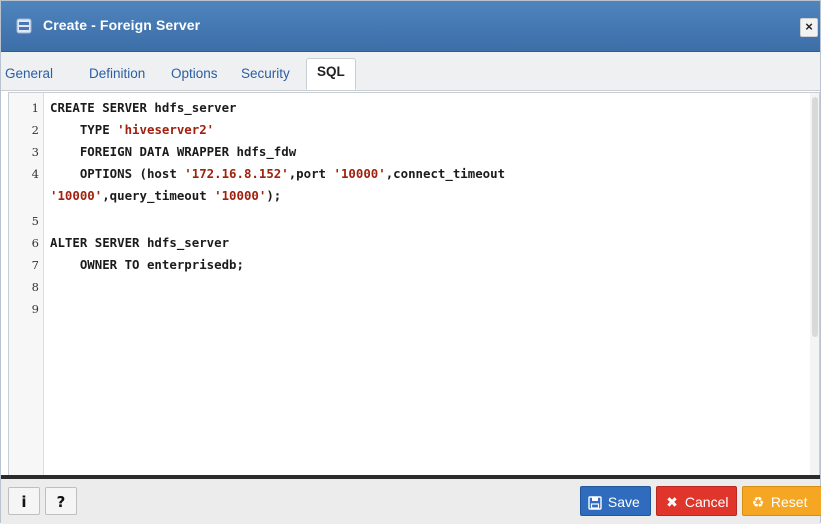  Describe the element at coordinates (35, 287) in the screenshot. I see `line-number: 8` at that location.